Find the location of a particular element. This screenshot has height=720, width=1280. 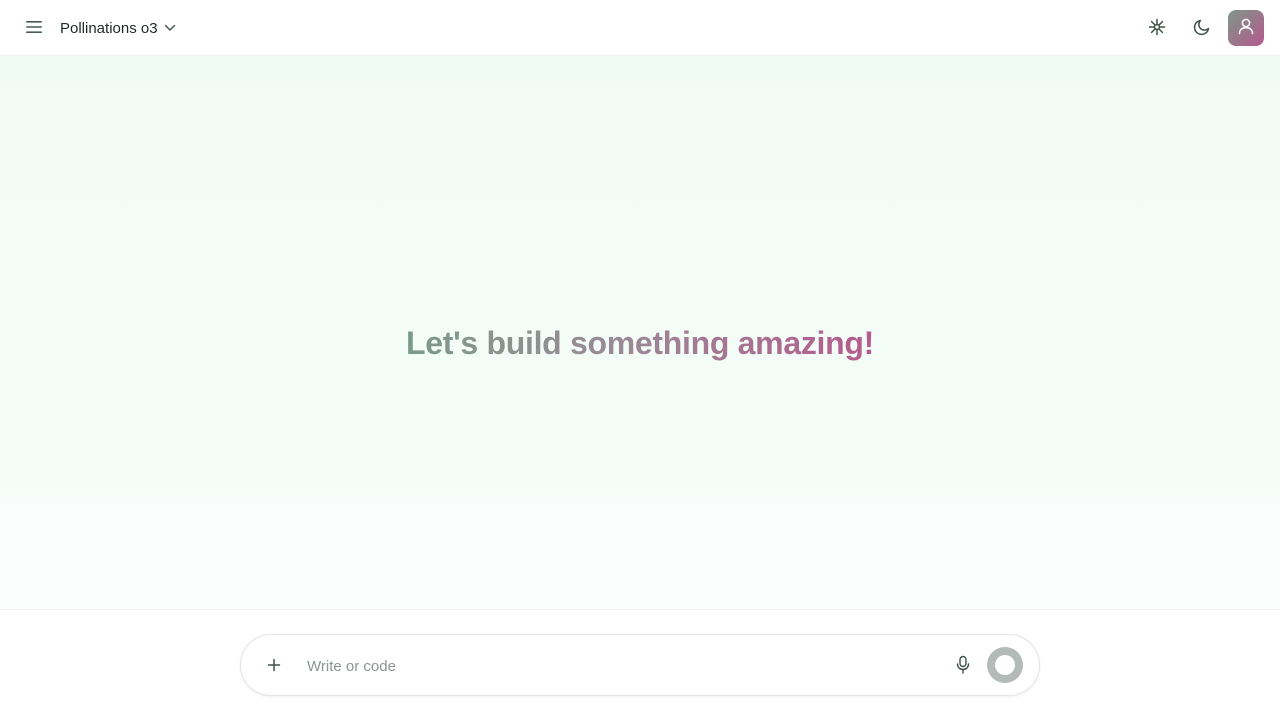

user-avatar-button is located at coordinates (1246, 28).